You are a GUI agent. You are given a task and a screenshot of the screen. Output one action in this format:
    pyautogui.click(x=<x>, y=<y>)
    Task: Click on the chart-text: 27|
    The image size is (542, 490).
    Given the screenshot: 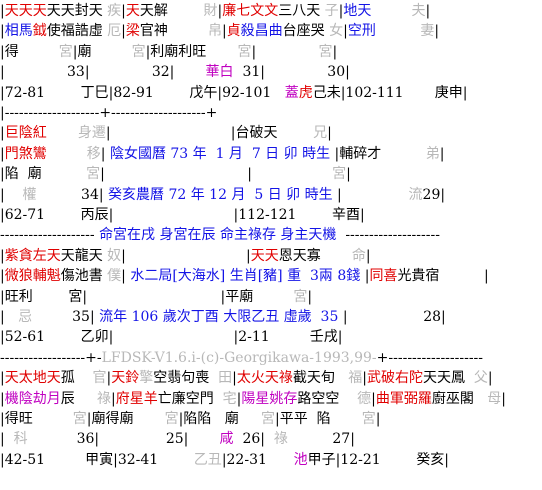 What is the action you would take?
    pyautogui.click(x=321, y=439)
    